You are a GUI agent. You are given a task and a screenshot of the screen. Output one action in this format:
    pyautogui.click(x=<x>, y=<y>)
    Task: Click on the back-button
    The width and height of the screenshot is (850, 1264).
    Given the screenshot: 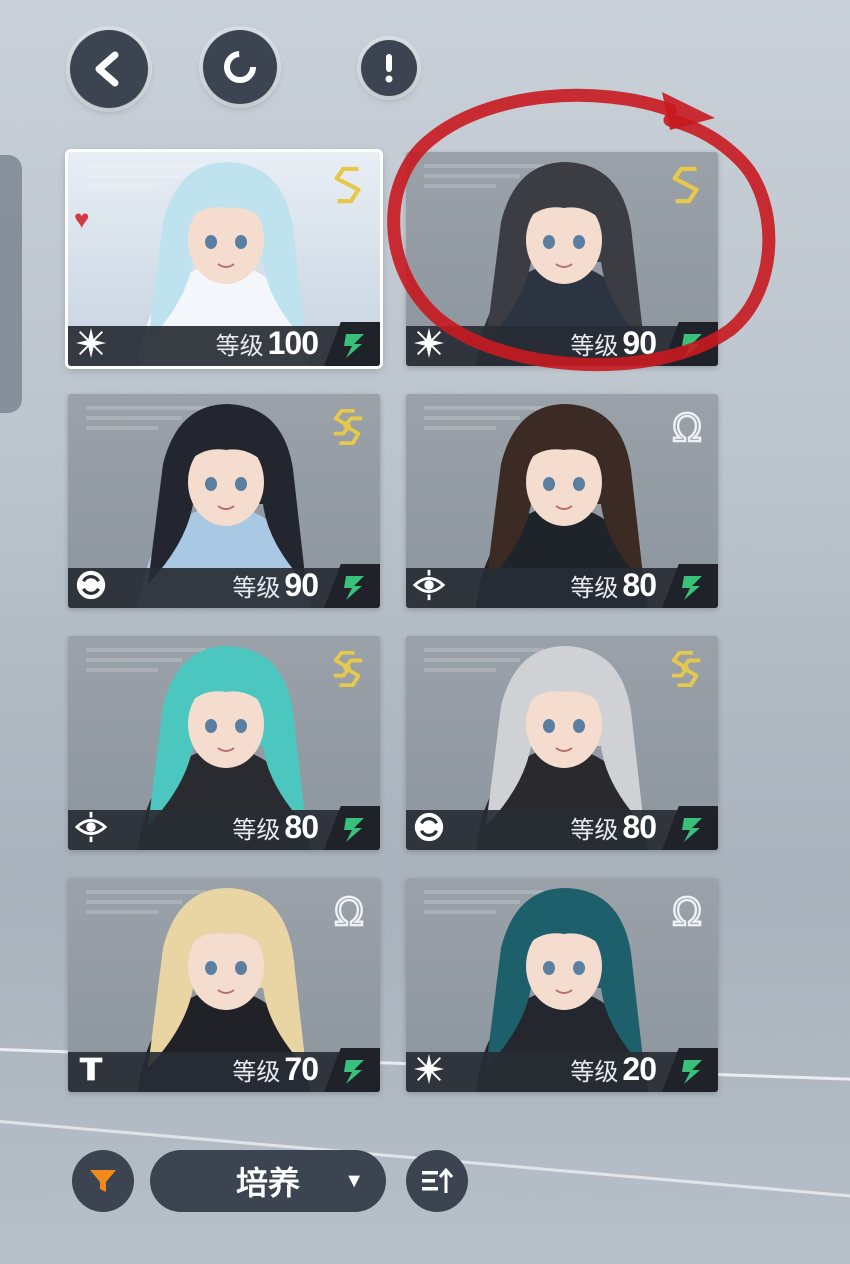 What is the action you would take?
    pyautogui.click(x=109, y=69)
    